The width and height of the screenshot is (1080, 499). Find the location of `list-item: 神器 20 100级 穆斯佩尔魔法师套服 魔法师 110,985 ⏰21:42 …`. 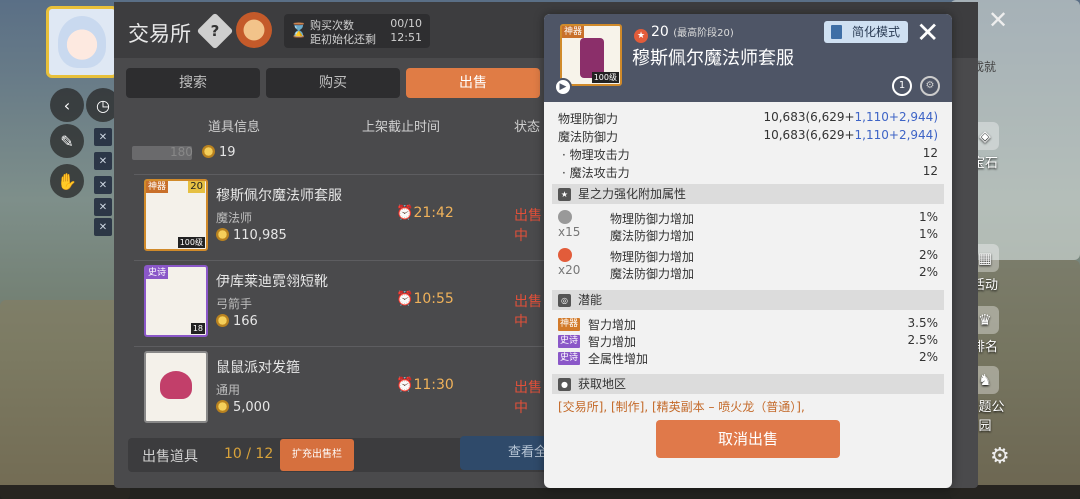

list-item: 神器 20 100级 穆斯佩尔魔法师套服 魔法师 110,985 ⏰21:42 … is located at coordinates (341, 214).